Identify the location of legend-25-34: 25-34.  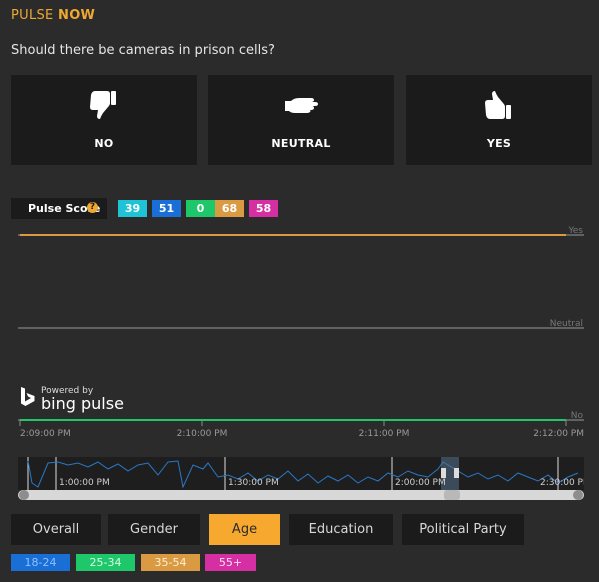
(105, 562).